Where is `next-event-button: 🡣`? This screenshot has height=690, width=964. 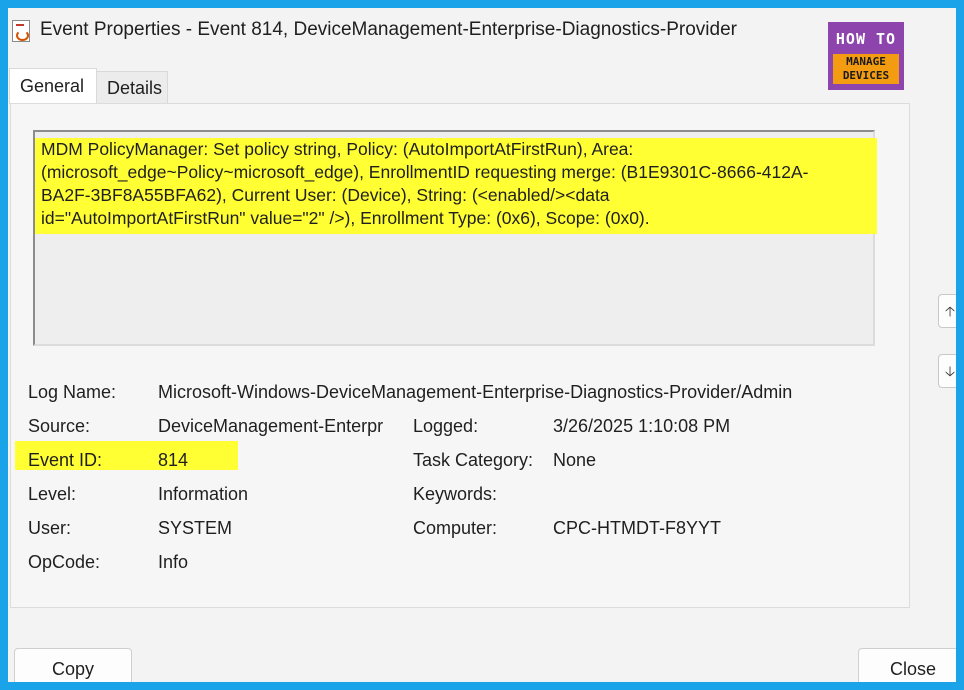
next-event-button: 🡣 is located at coordinates (947, 371).